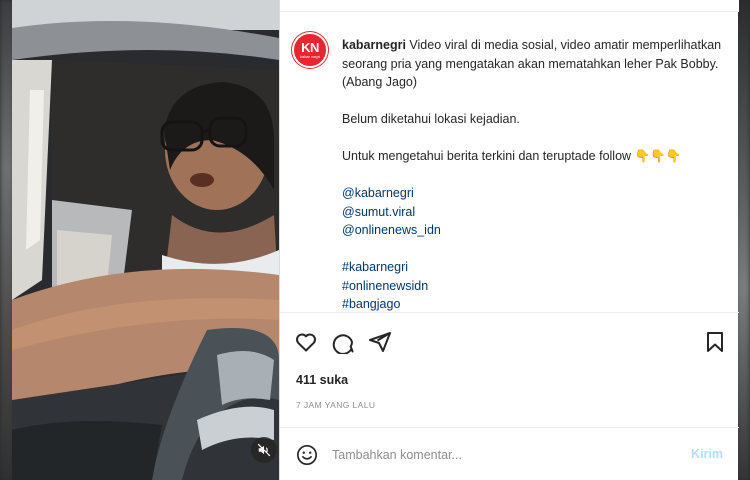 This screenshot has width=750, height=480. What do you see at coordinates (509, 339) in the screenshot?
I see `action-bar` at bounding box center [509, 339].